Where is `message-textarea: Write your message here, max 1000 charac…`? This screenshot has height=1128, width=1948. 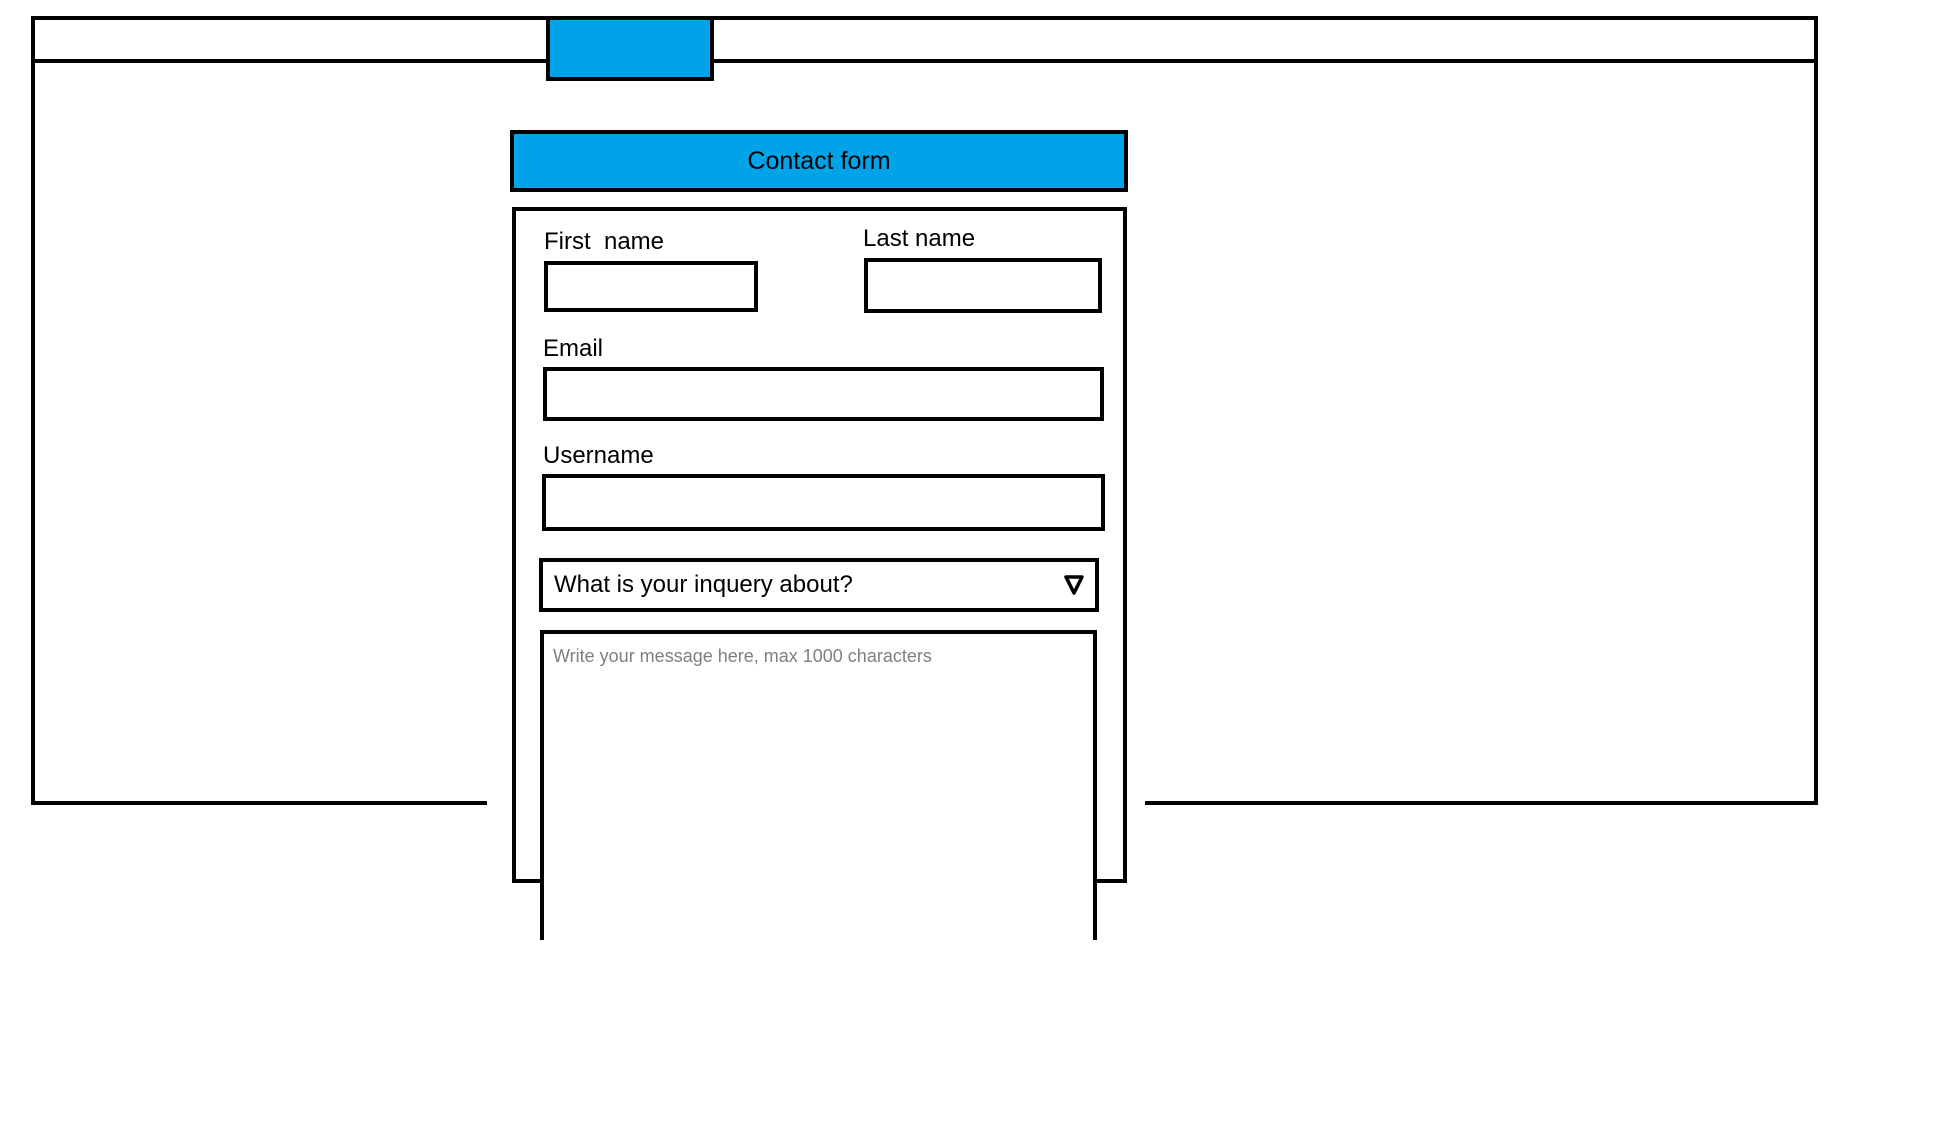
message-textarea: Write your message here, max 1000 charac… is located at coordinates (818, 785).